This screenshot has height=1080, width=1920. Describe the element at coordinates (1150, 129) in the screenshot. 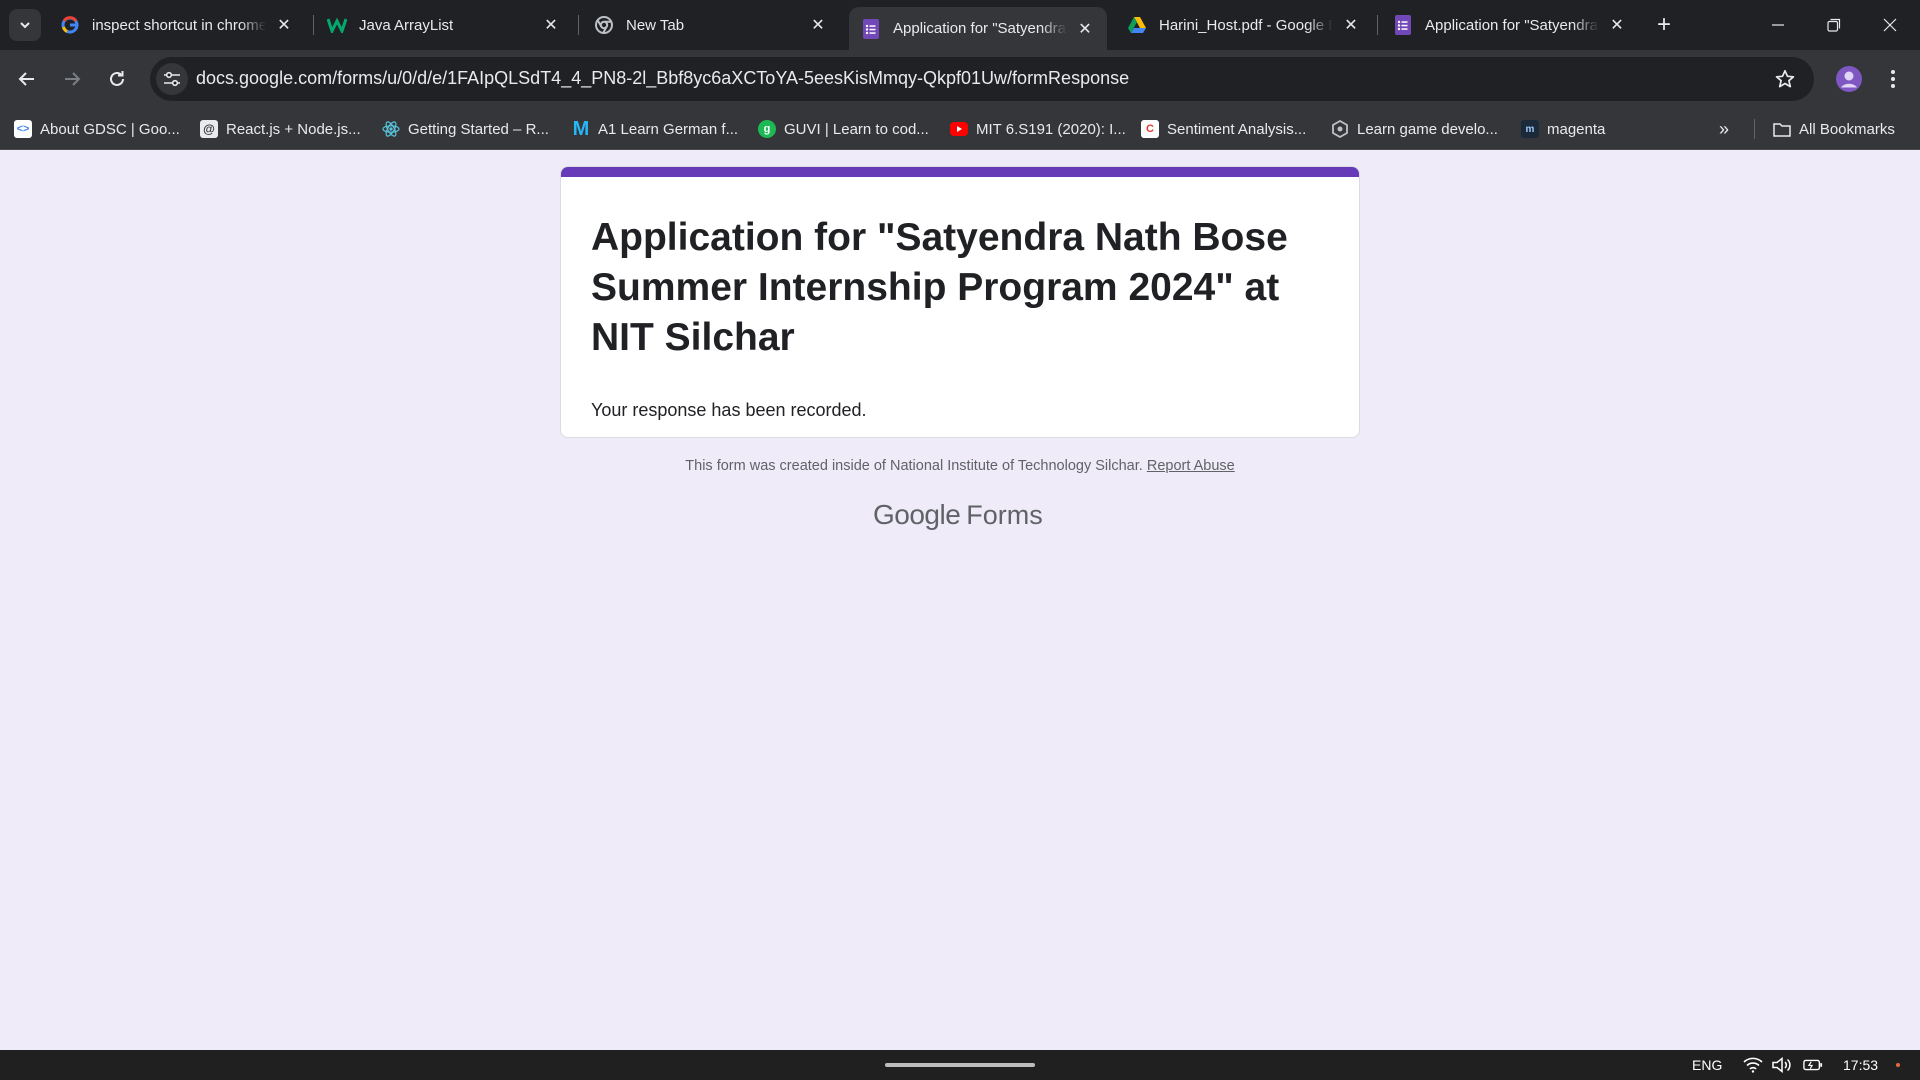

I see `sentiment-icon: C` at that location.